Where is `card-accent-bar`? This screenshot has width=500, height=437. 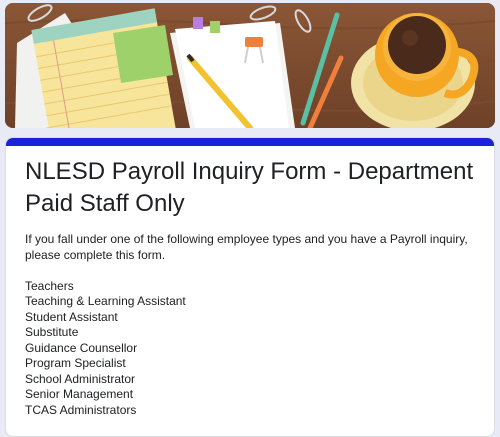 card-accent-bar is located at coordinates (250, 142).